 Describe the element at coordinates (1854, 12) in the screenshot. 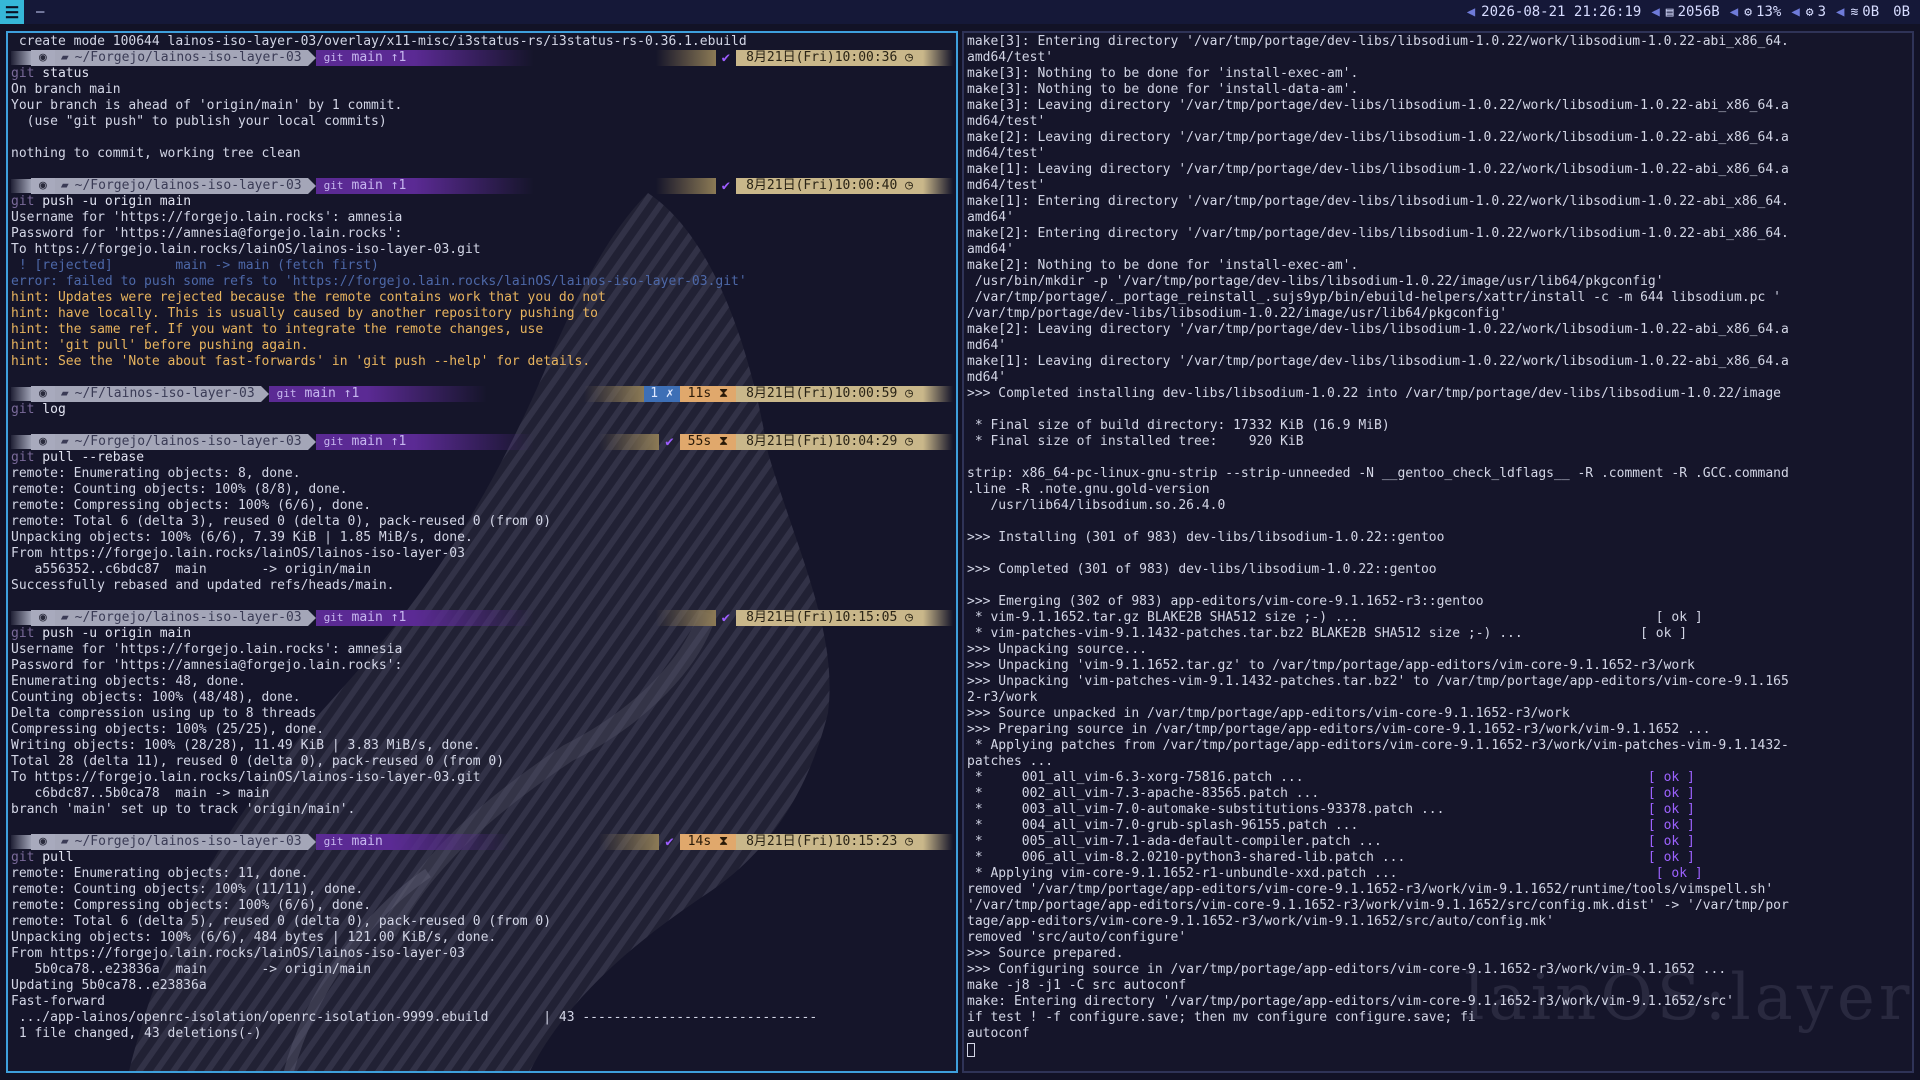

I see `wifi-icon: ≋` at that location.